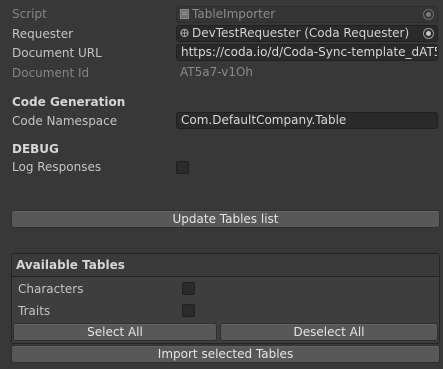  Describe the element at coordinates (51, 73) in the screenshot. I see `document-id-label: Document Id` at that location.